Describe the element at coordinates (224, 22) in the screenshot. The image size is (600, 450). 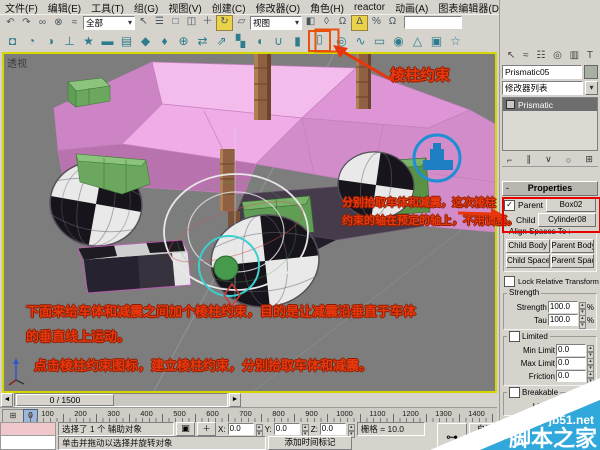
I see `select-and-rotate-icon: ↻` at that location.